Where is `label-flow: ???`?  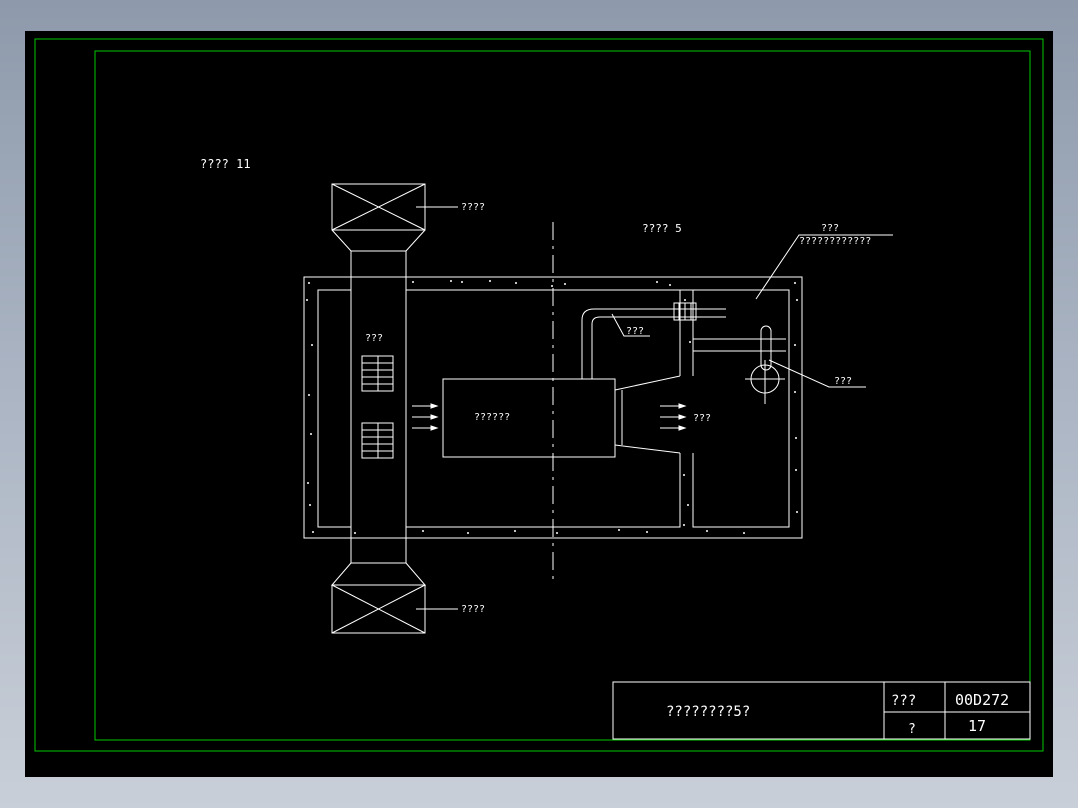
label-flow: ??? is located at coordinates (702, 418).